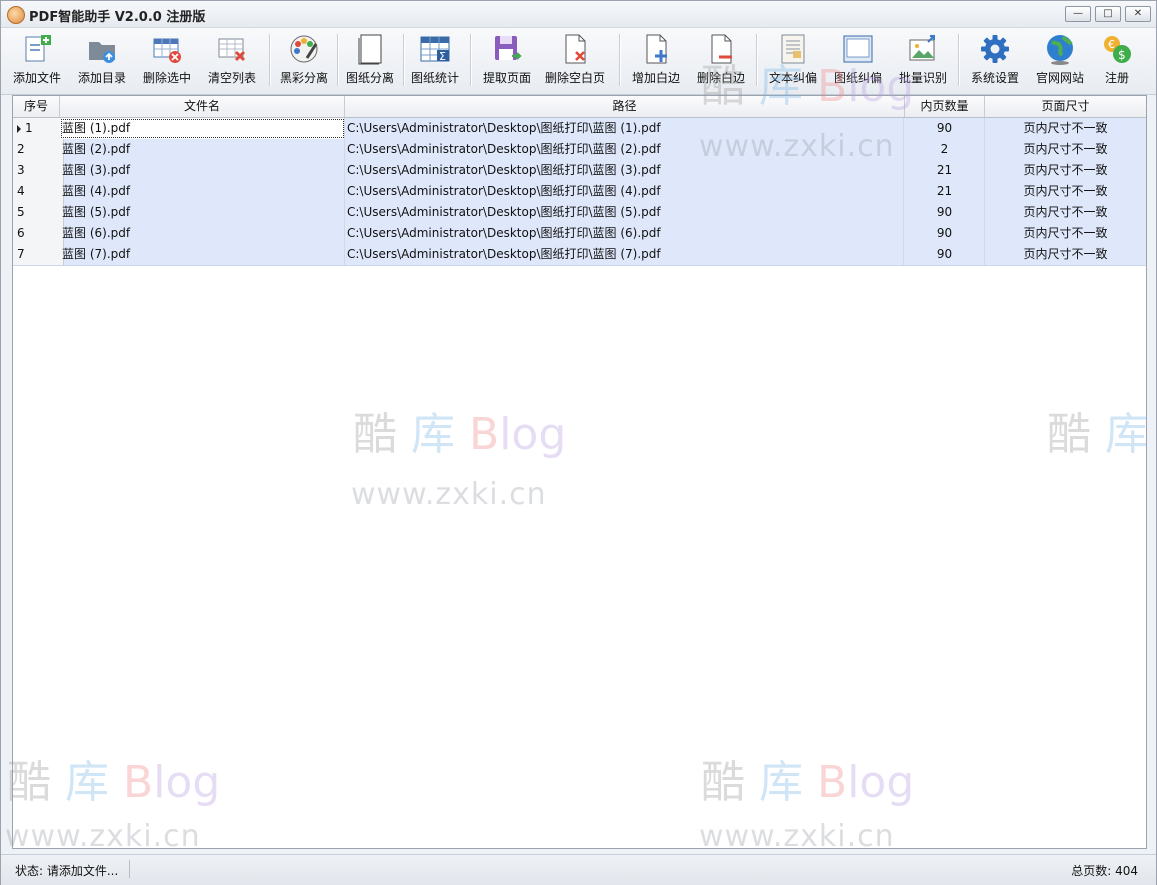 This screenshot has height=885, width=1157. What do you see at coordinates (166, 78) in the screenshot?
I see `delete-selected-label: 删除选中` at bounding box center [166, 78].